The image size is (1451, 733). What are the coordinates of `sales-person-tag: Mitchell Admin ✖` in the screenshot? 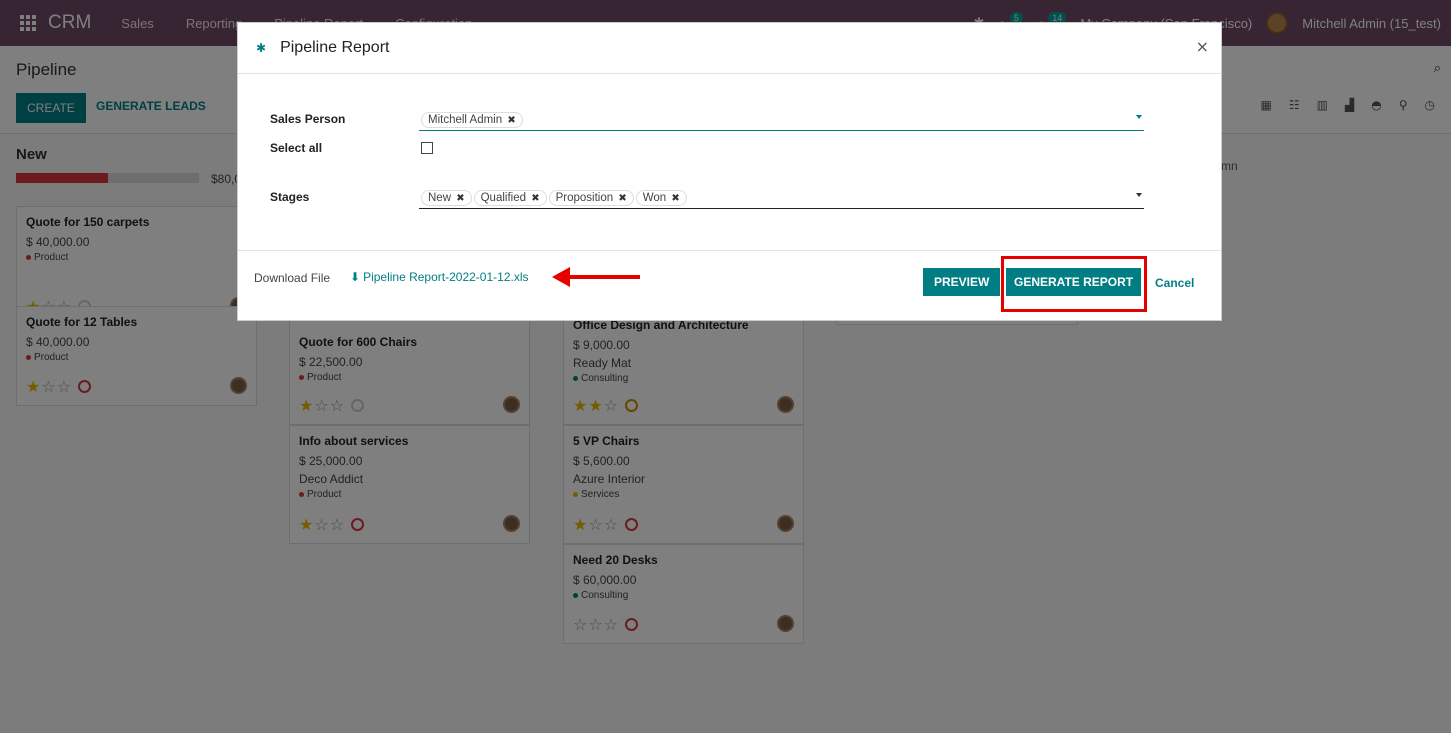 It's located at (472, 119).